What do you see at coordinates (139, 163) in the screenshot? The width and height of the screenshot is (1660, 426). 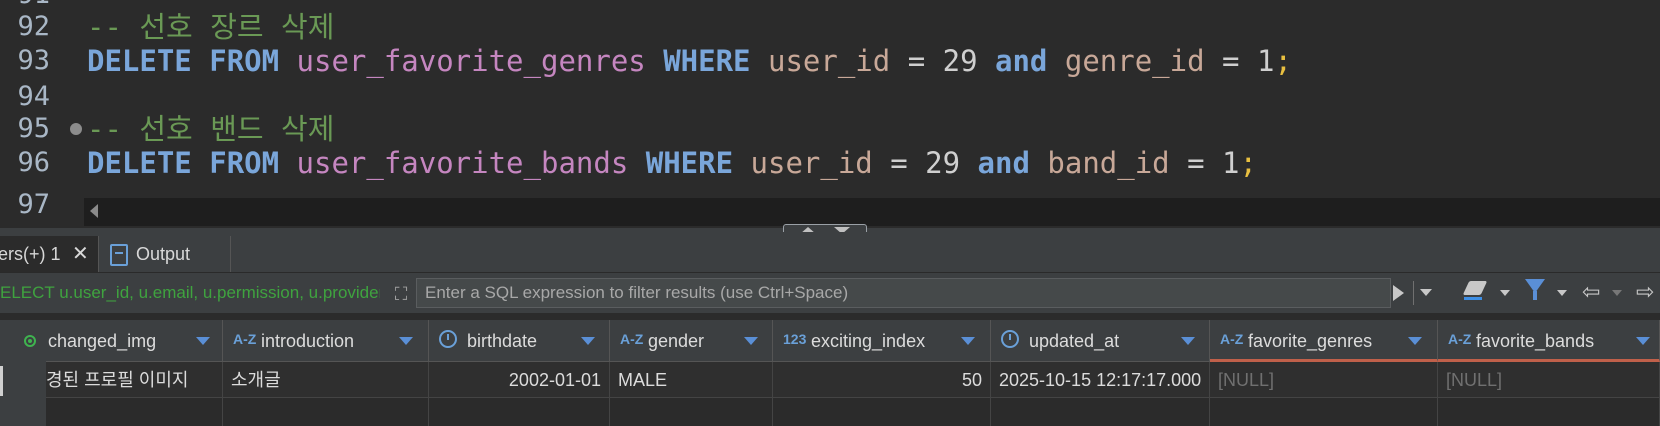 I see `sql-keyword: DELETE` at bounding box center [139, 163].